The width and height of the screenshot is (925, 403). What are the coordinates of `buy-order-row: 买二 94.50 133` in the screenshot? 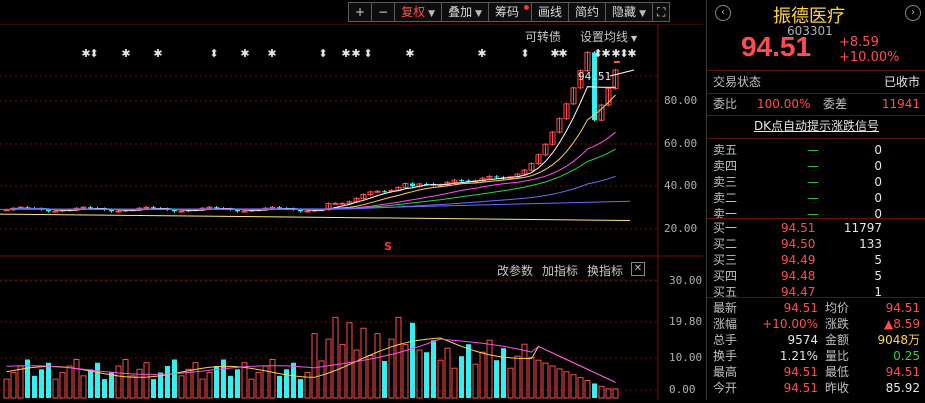 It's located at (816, 244).